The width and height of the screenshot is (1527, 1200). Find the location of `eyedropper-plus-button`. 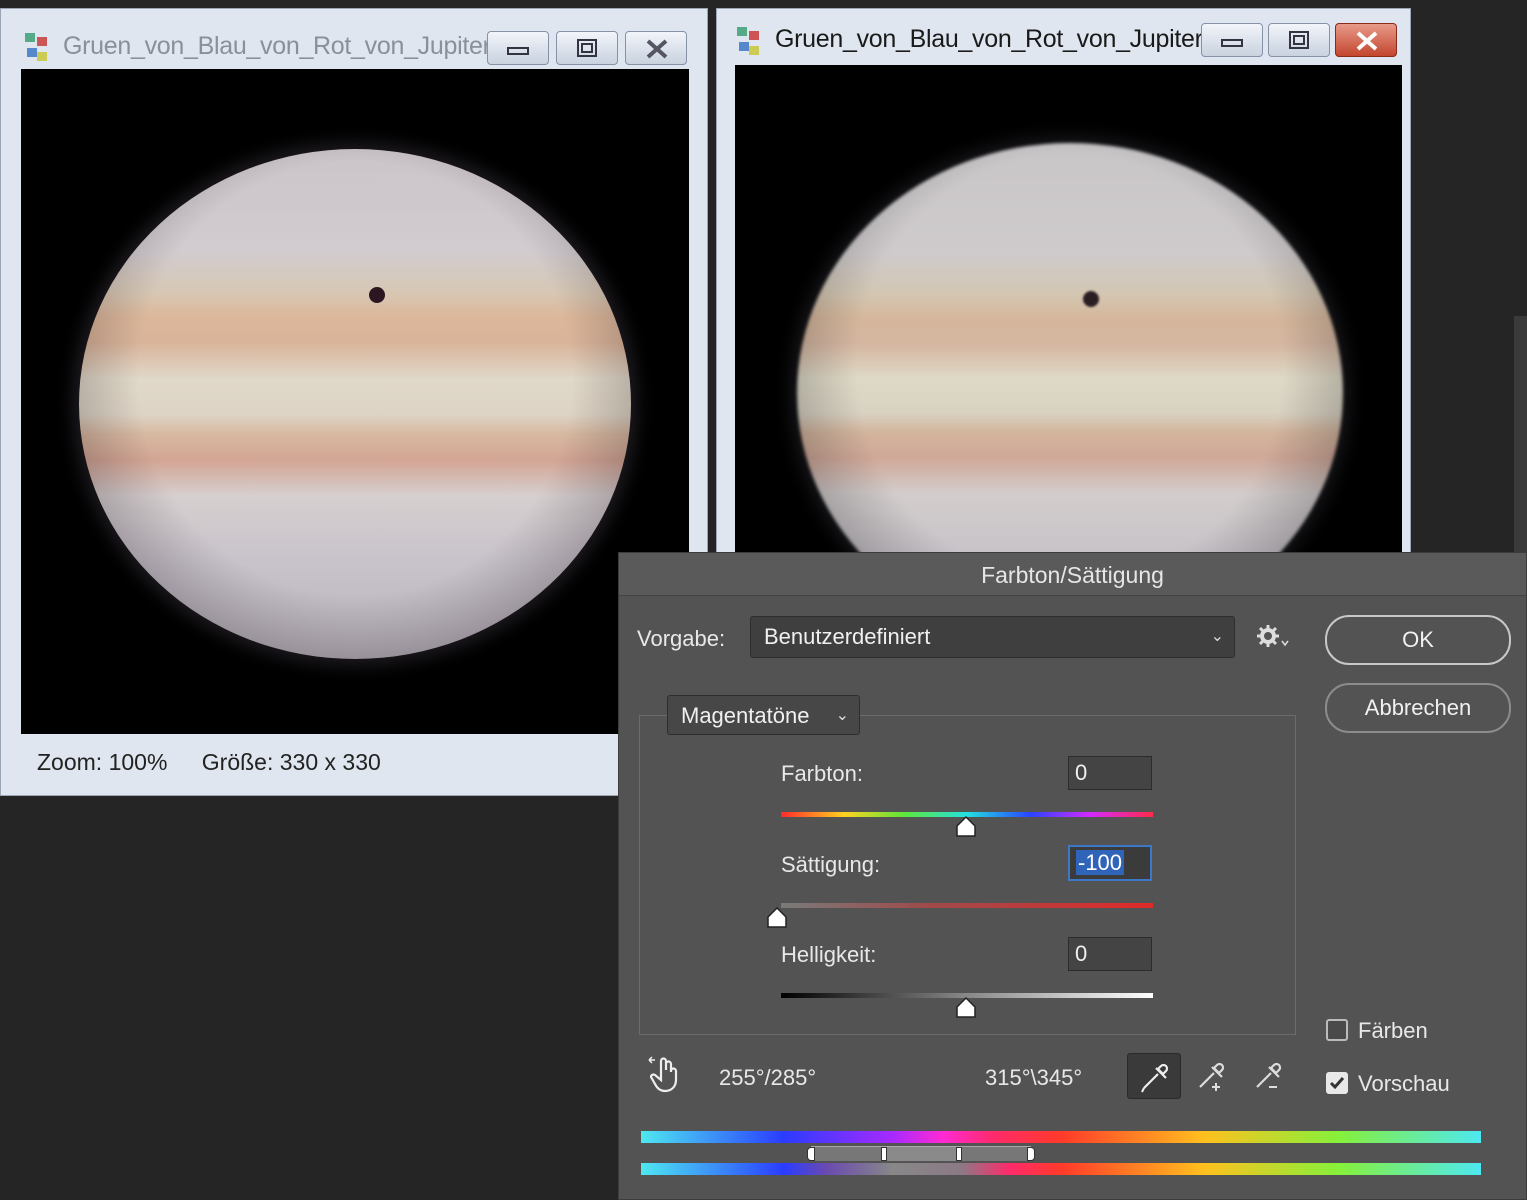

eyedropper-plus-button is located at coordinates (1211, 1076).